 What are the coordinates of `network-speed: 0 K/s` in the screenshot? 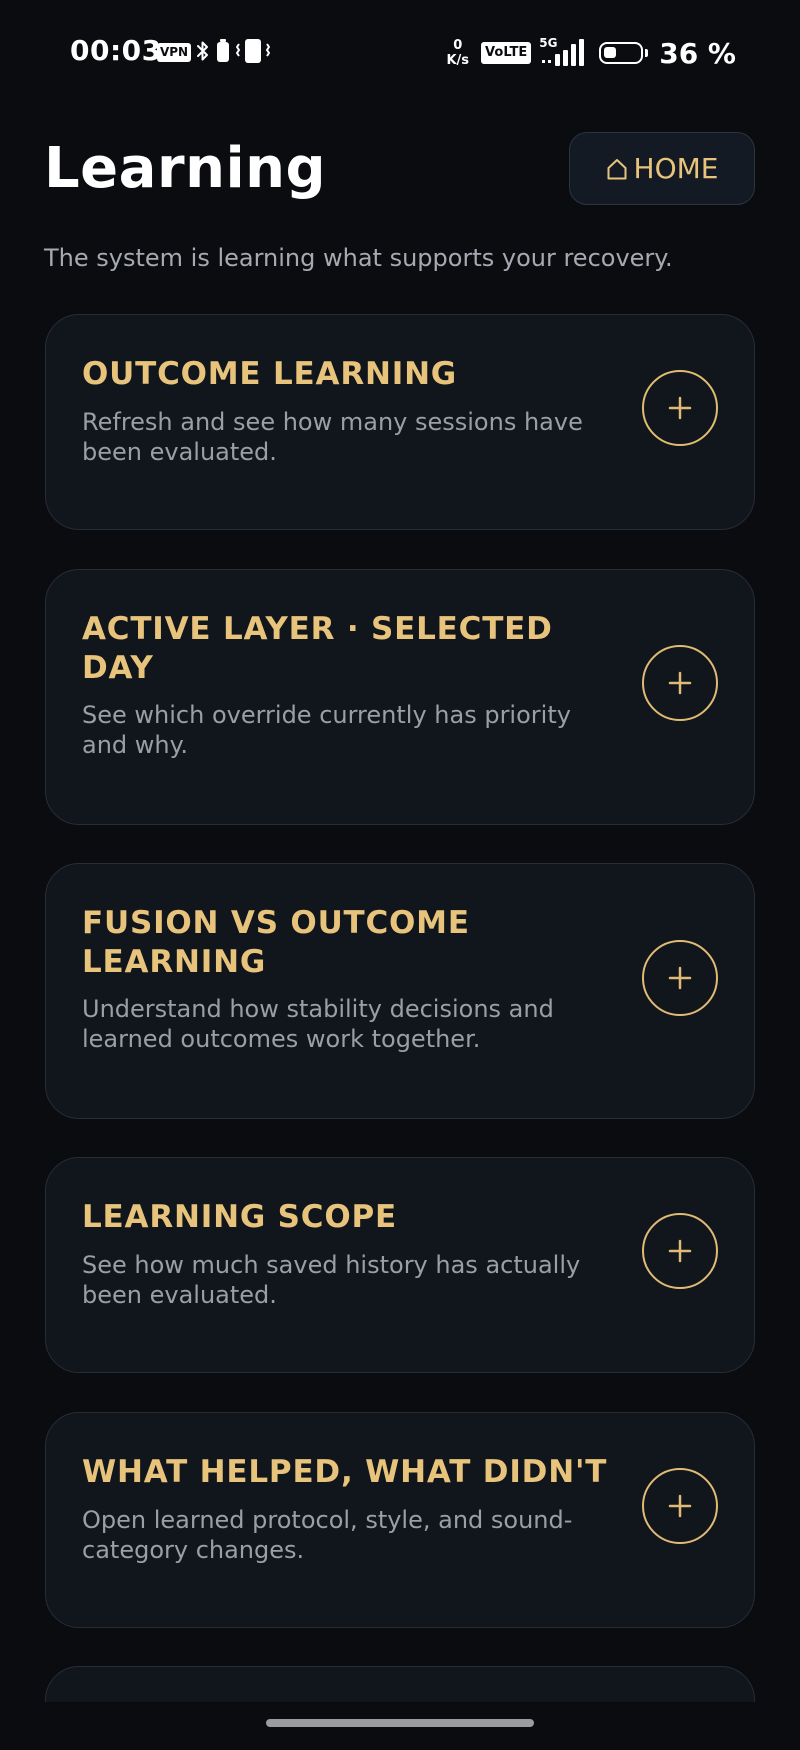 It's located at (457, 53).